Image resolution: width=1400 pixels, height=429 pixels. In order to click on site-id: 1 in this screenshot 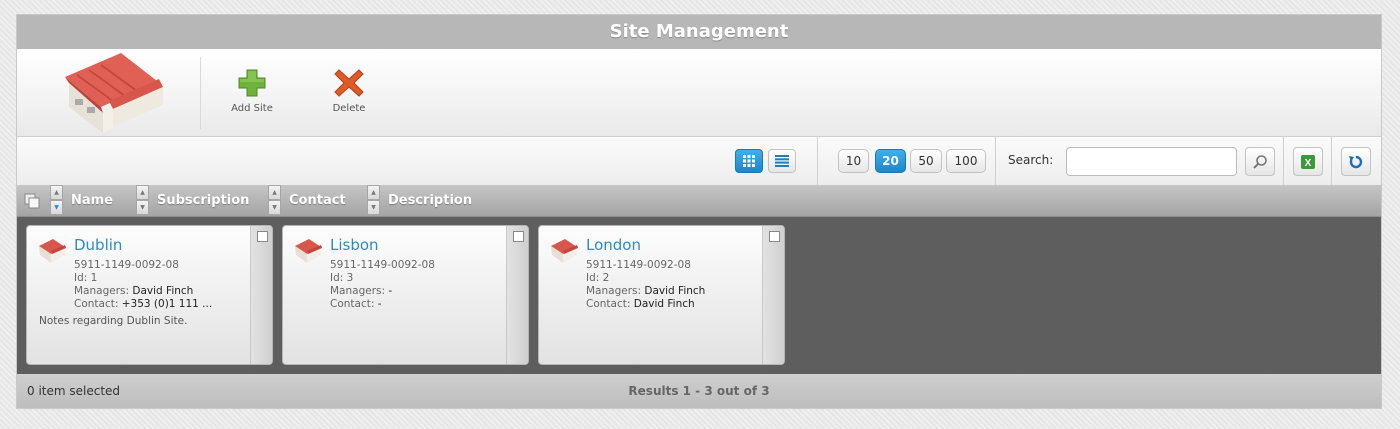, I will do `click(94, 278)`.